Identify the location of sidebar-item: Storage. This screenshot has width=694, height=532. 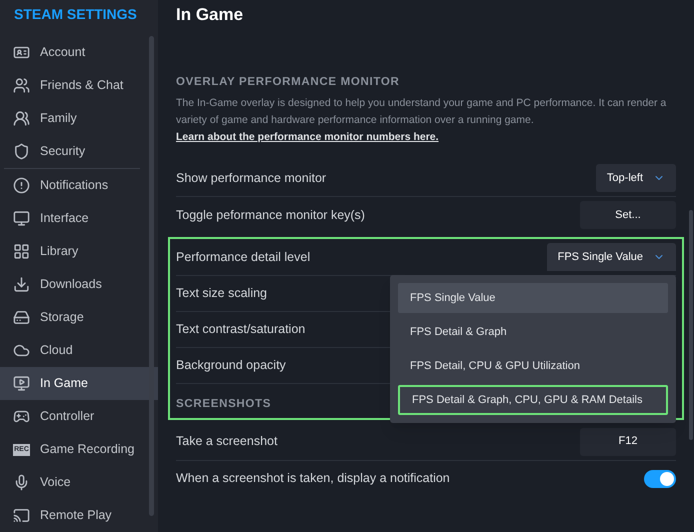
(79, 317).